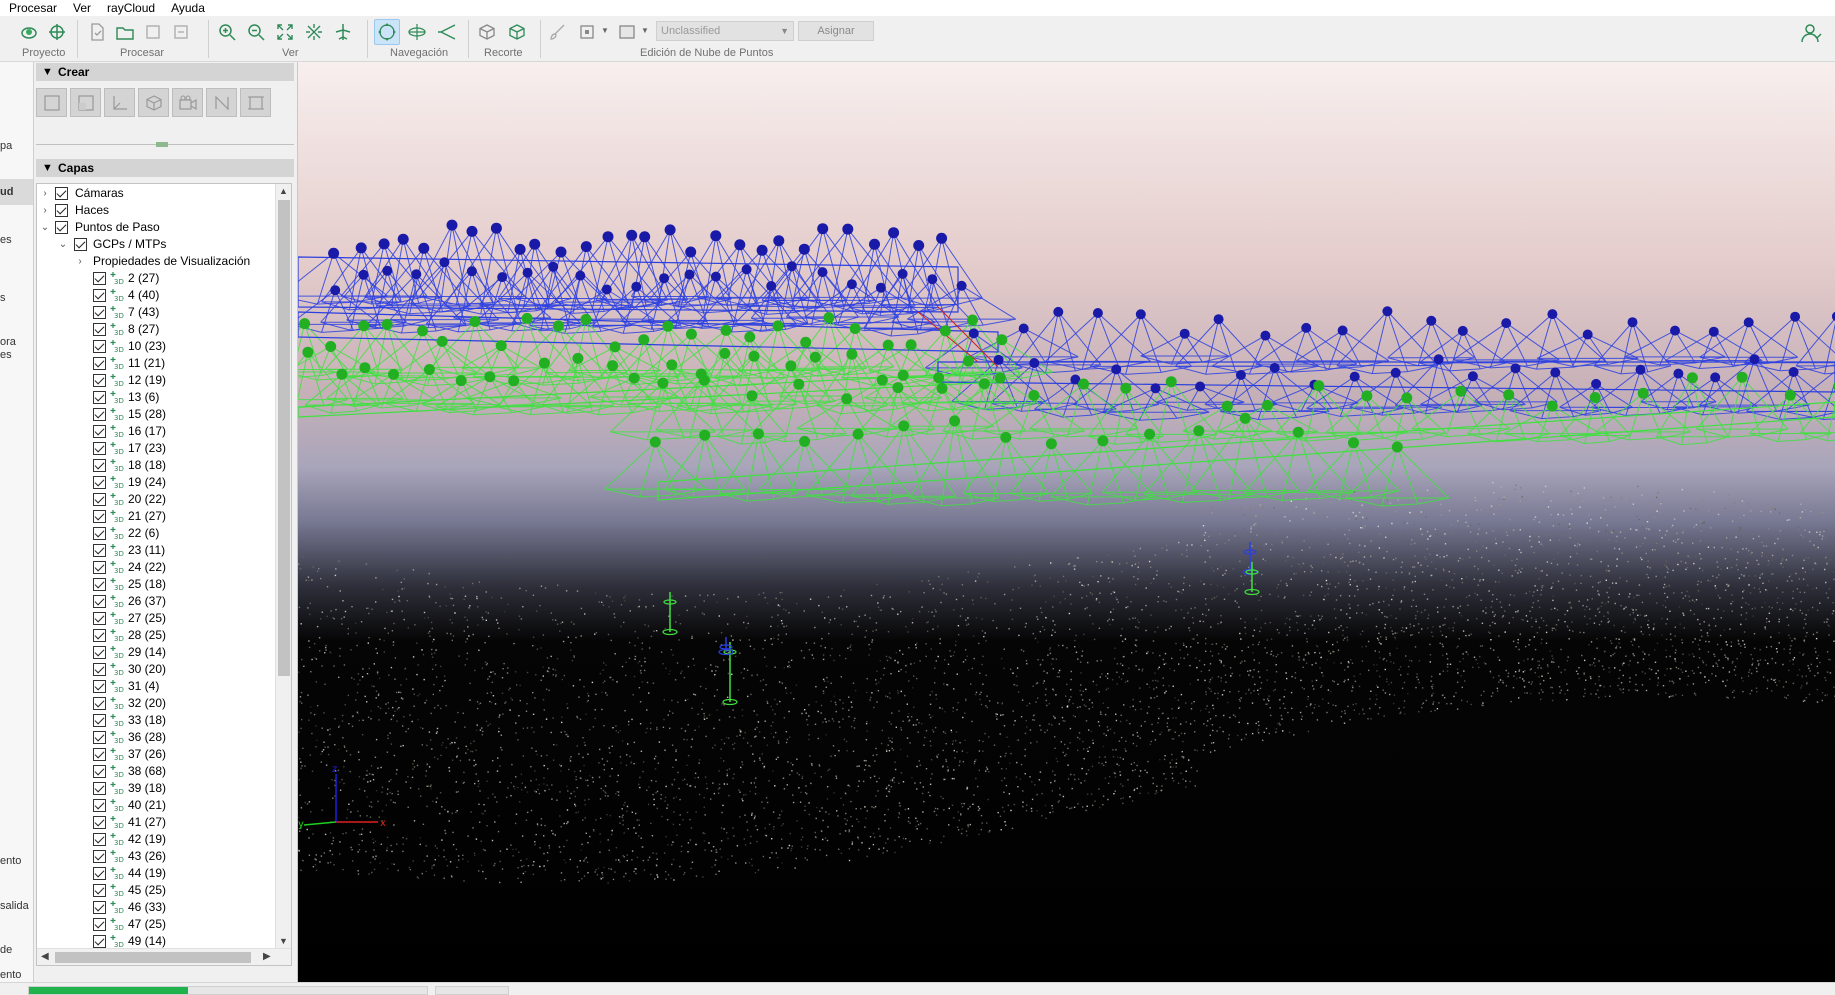 The height and width of the screenshot is (995, 1835). Describe the element at coordinates (156, 754) in the screenshot. I see `tree-item-gcp: 3D 37 (26)` at that location.